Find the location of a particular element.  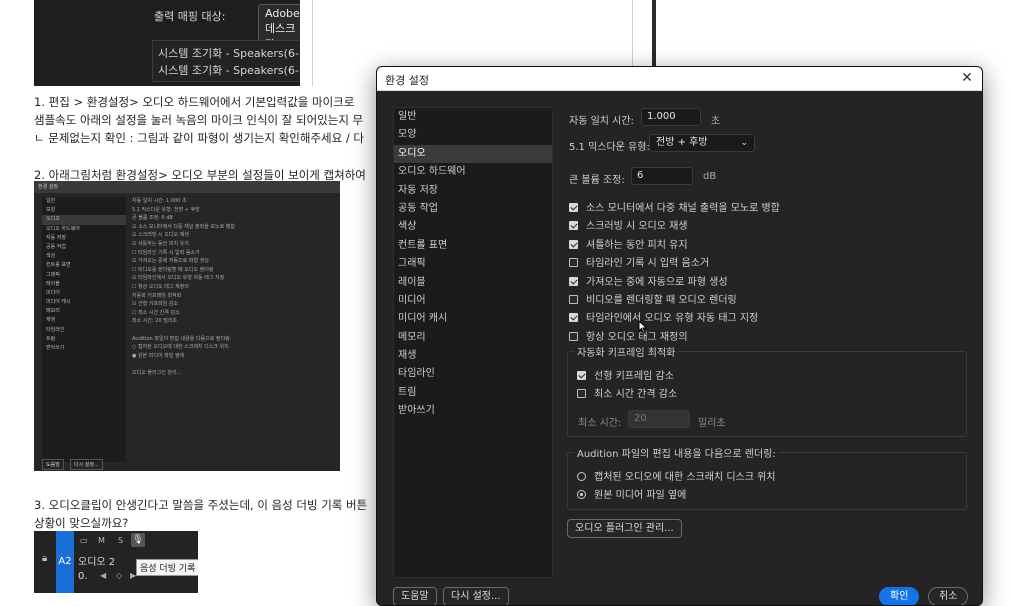

cancel-button: 취소 is located at coordinates (948, 596).